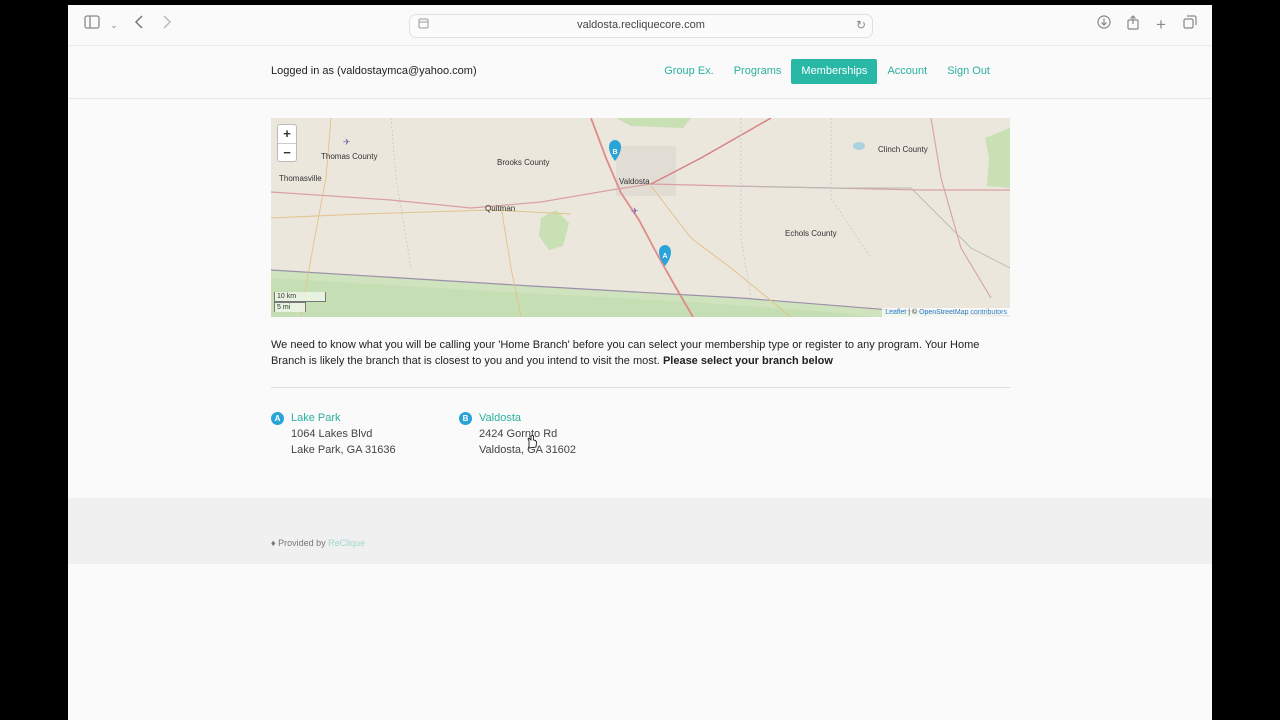  I want to click on select-branch-prompt: Please select your branch below, so click(747, 361).